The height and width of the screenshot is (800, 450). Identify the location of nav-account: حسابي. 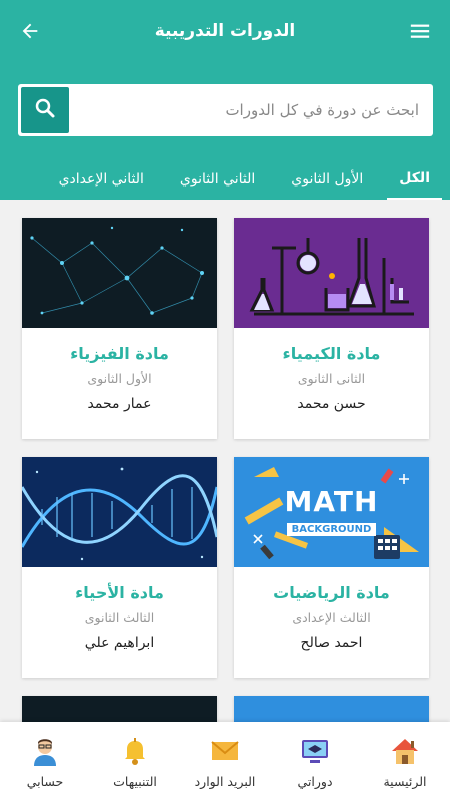
(45, 761).